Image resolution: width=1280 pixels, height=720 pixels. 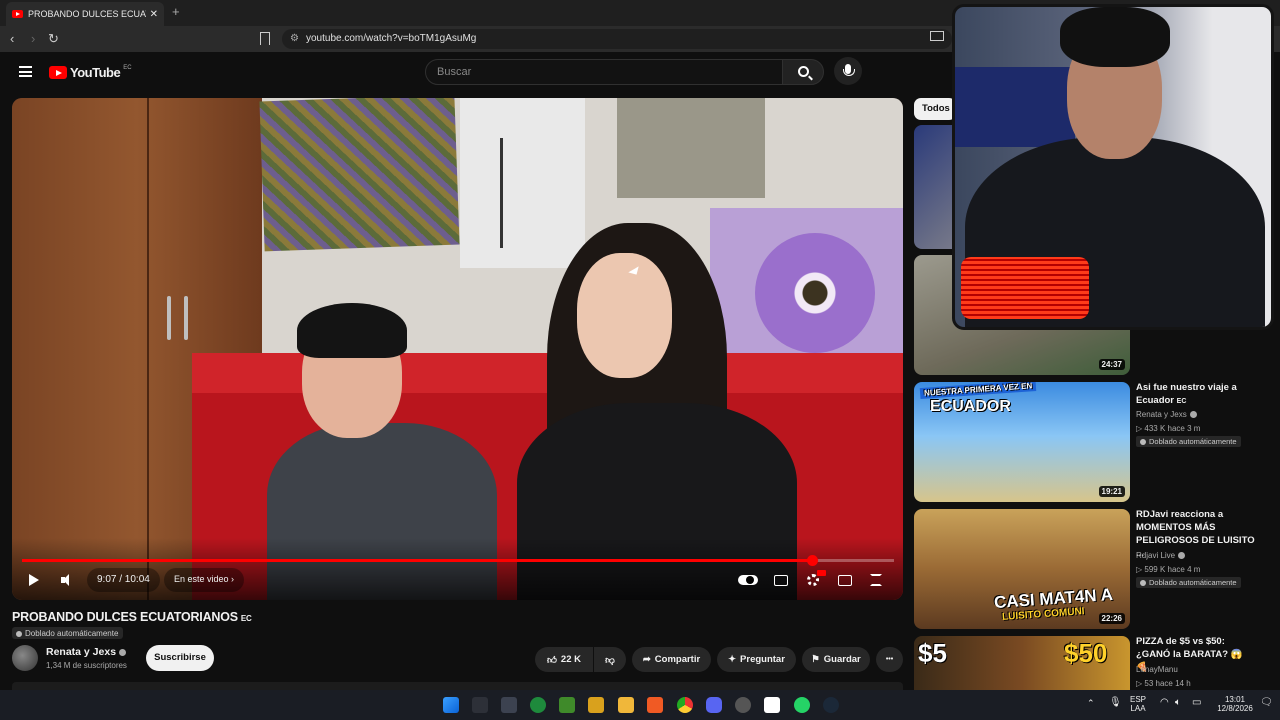 What do you see at coordinates (836, 659) in the screenshot?
I see `save-button: ⚑ Guardar` at bounding box center [836, 659].